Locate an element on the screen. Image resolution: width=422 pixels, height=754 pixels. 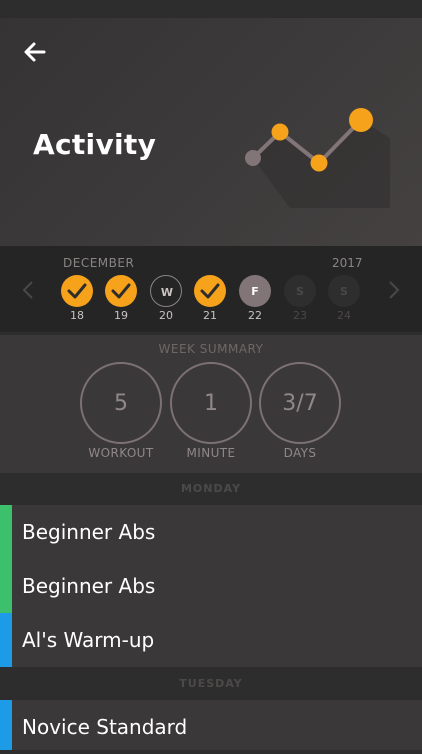
day-letter: W is located at coordinates (167, 292).